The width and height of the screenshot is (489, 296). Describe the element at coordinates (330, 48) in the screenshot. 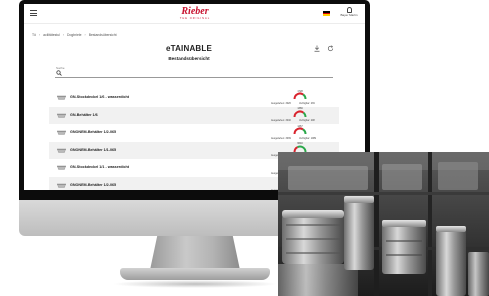

I see `refresh-icon` at that location.